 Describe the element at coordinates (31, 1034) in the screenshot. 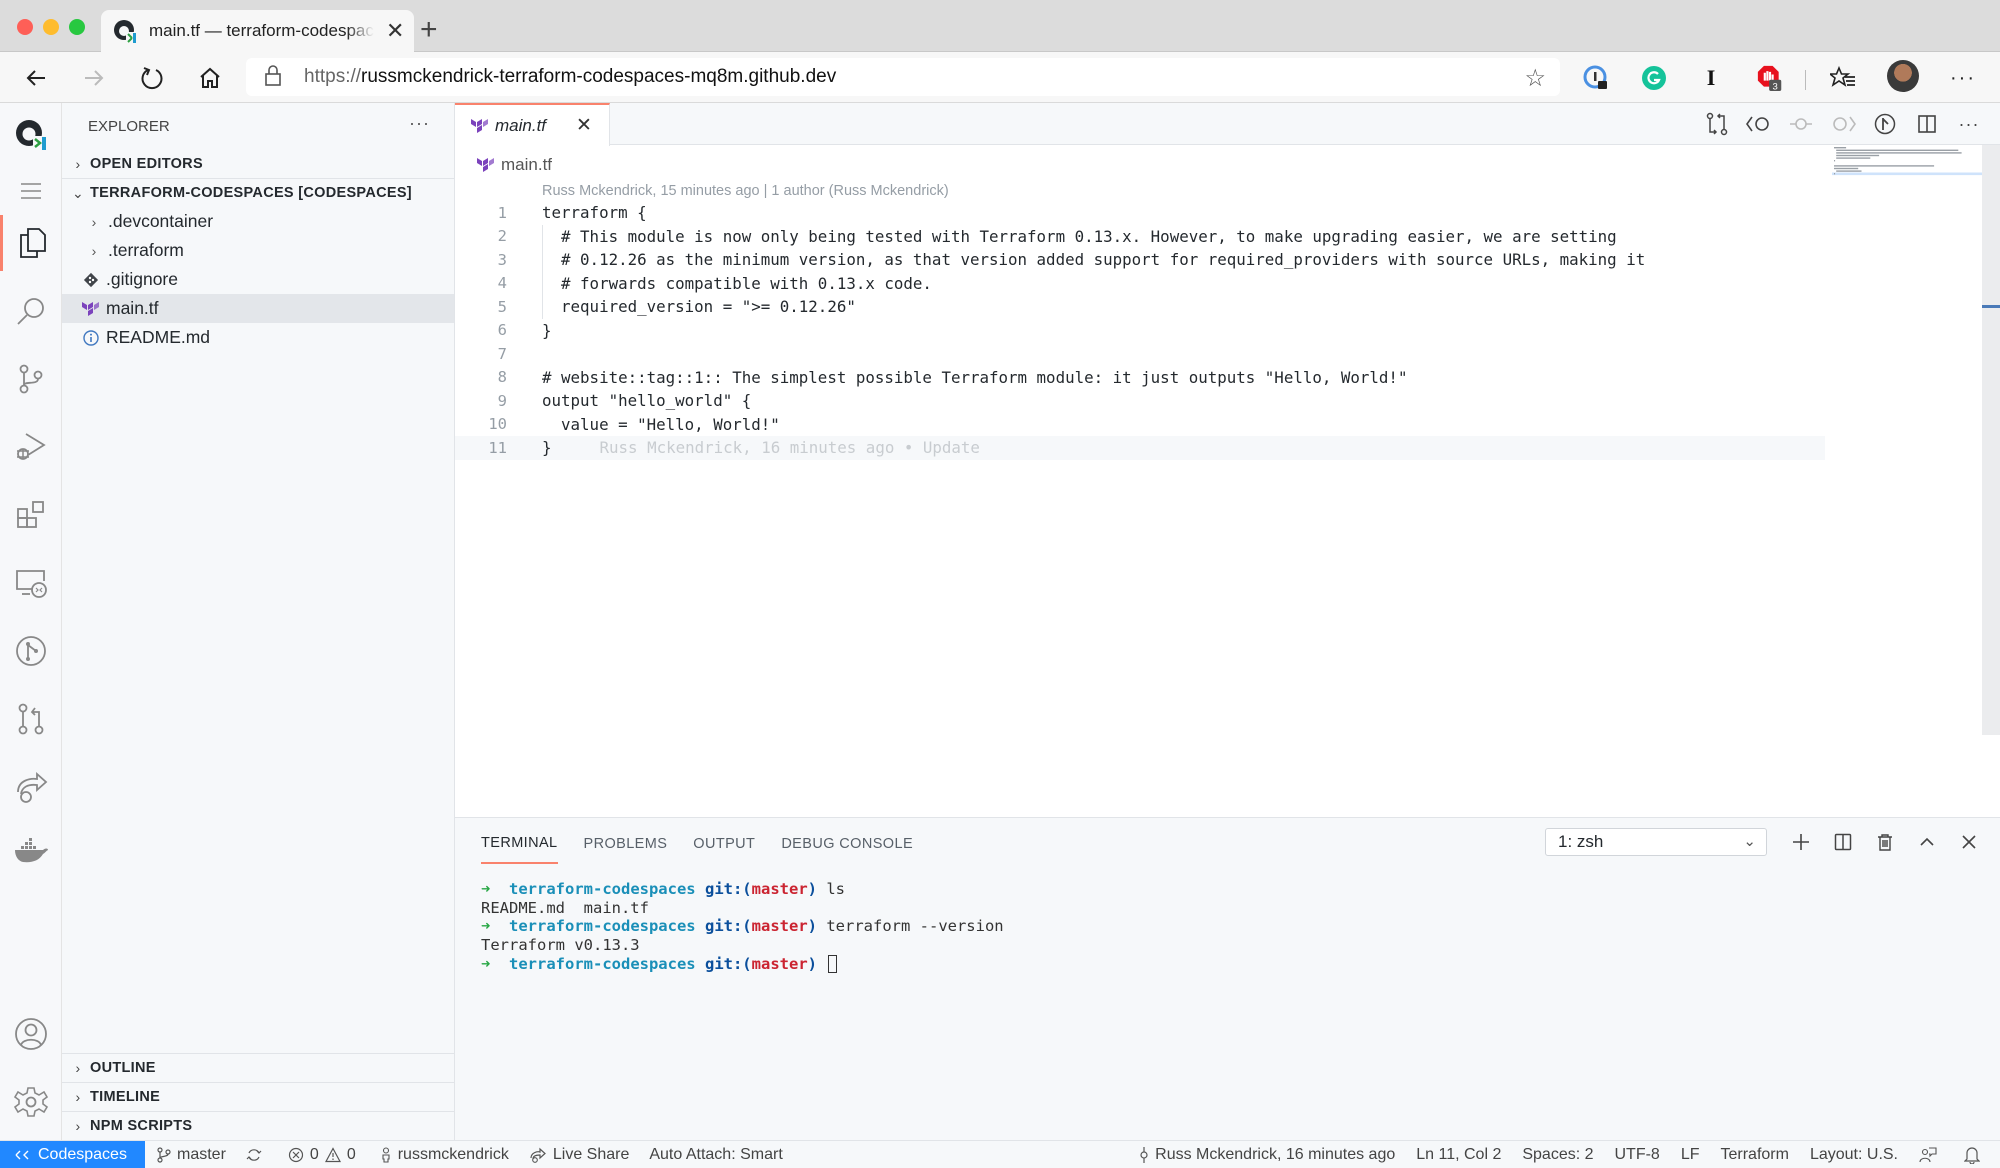

I see `accounts-icon` at that location.